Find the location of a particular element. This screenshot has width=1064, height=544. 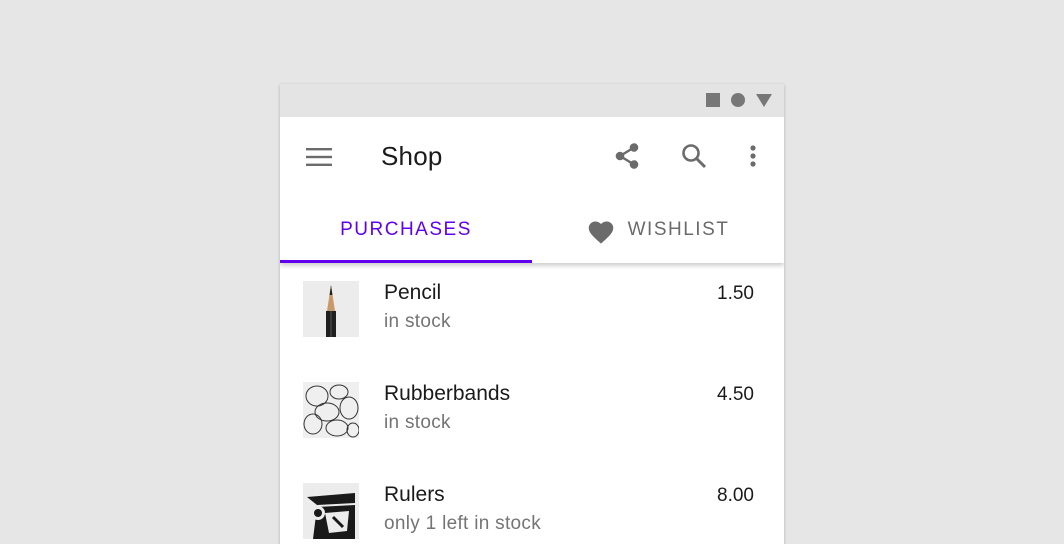

circle-icon is located at coordinates (738, 100).